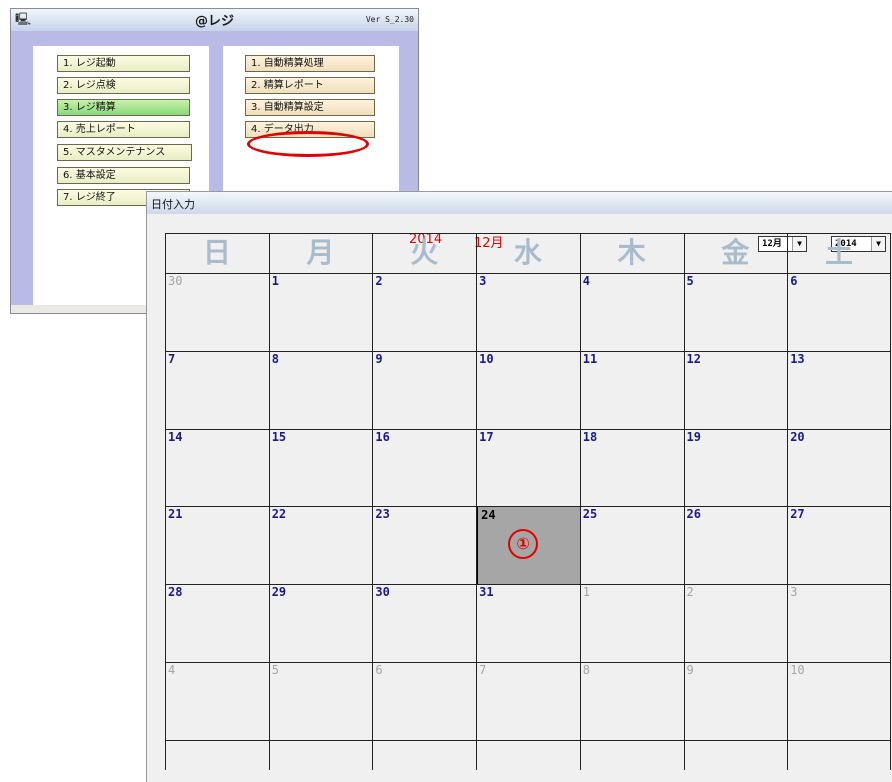 The height and width of the screenshot is (782, 892). I want to click on weekday-header: 日, so click(216, 252).